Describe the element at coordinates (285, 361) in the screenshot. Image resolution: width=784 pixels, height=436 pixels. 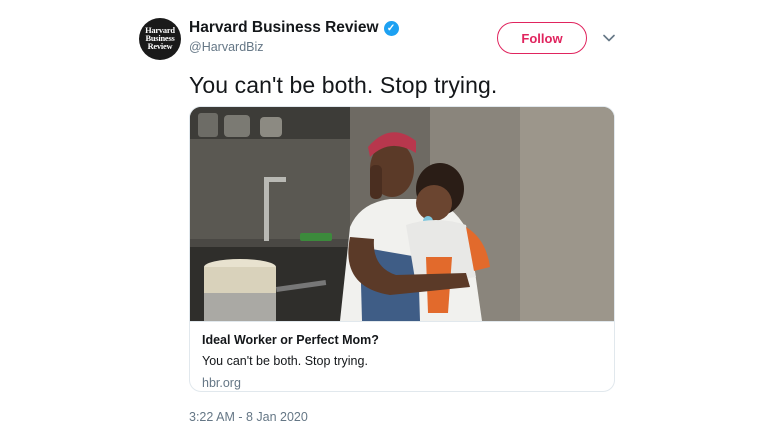
I see `card-description: You can't be both. Stop trying.` at that location.